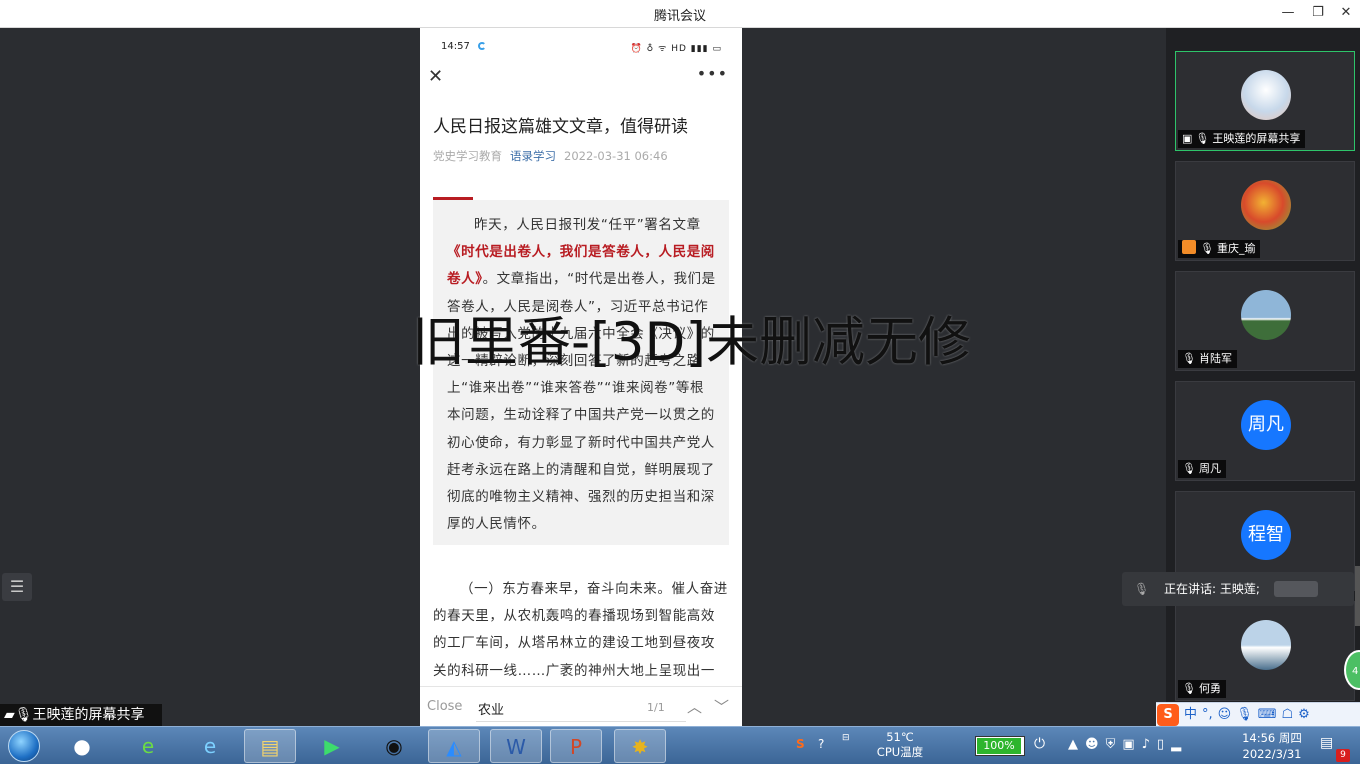 The image size is (1360, 764). What do you see at coordinates (482, 46) in the screenshot?
I see `phone-loading-icon` at bounding box center [482, 46].